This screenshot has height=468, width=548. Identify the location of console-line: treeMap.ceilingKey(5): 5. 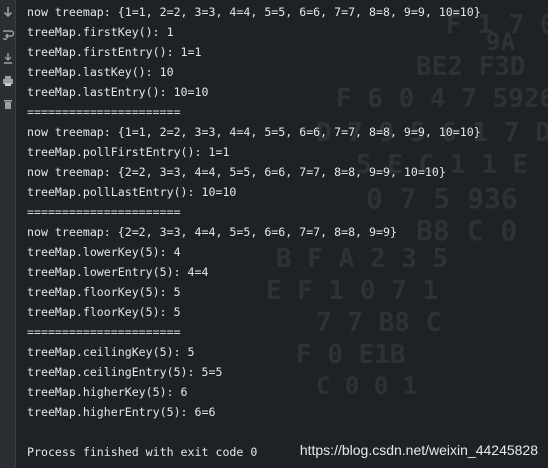
(111, 352).